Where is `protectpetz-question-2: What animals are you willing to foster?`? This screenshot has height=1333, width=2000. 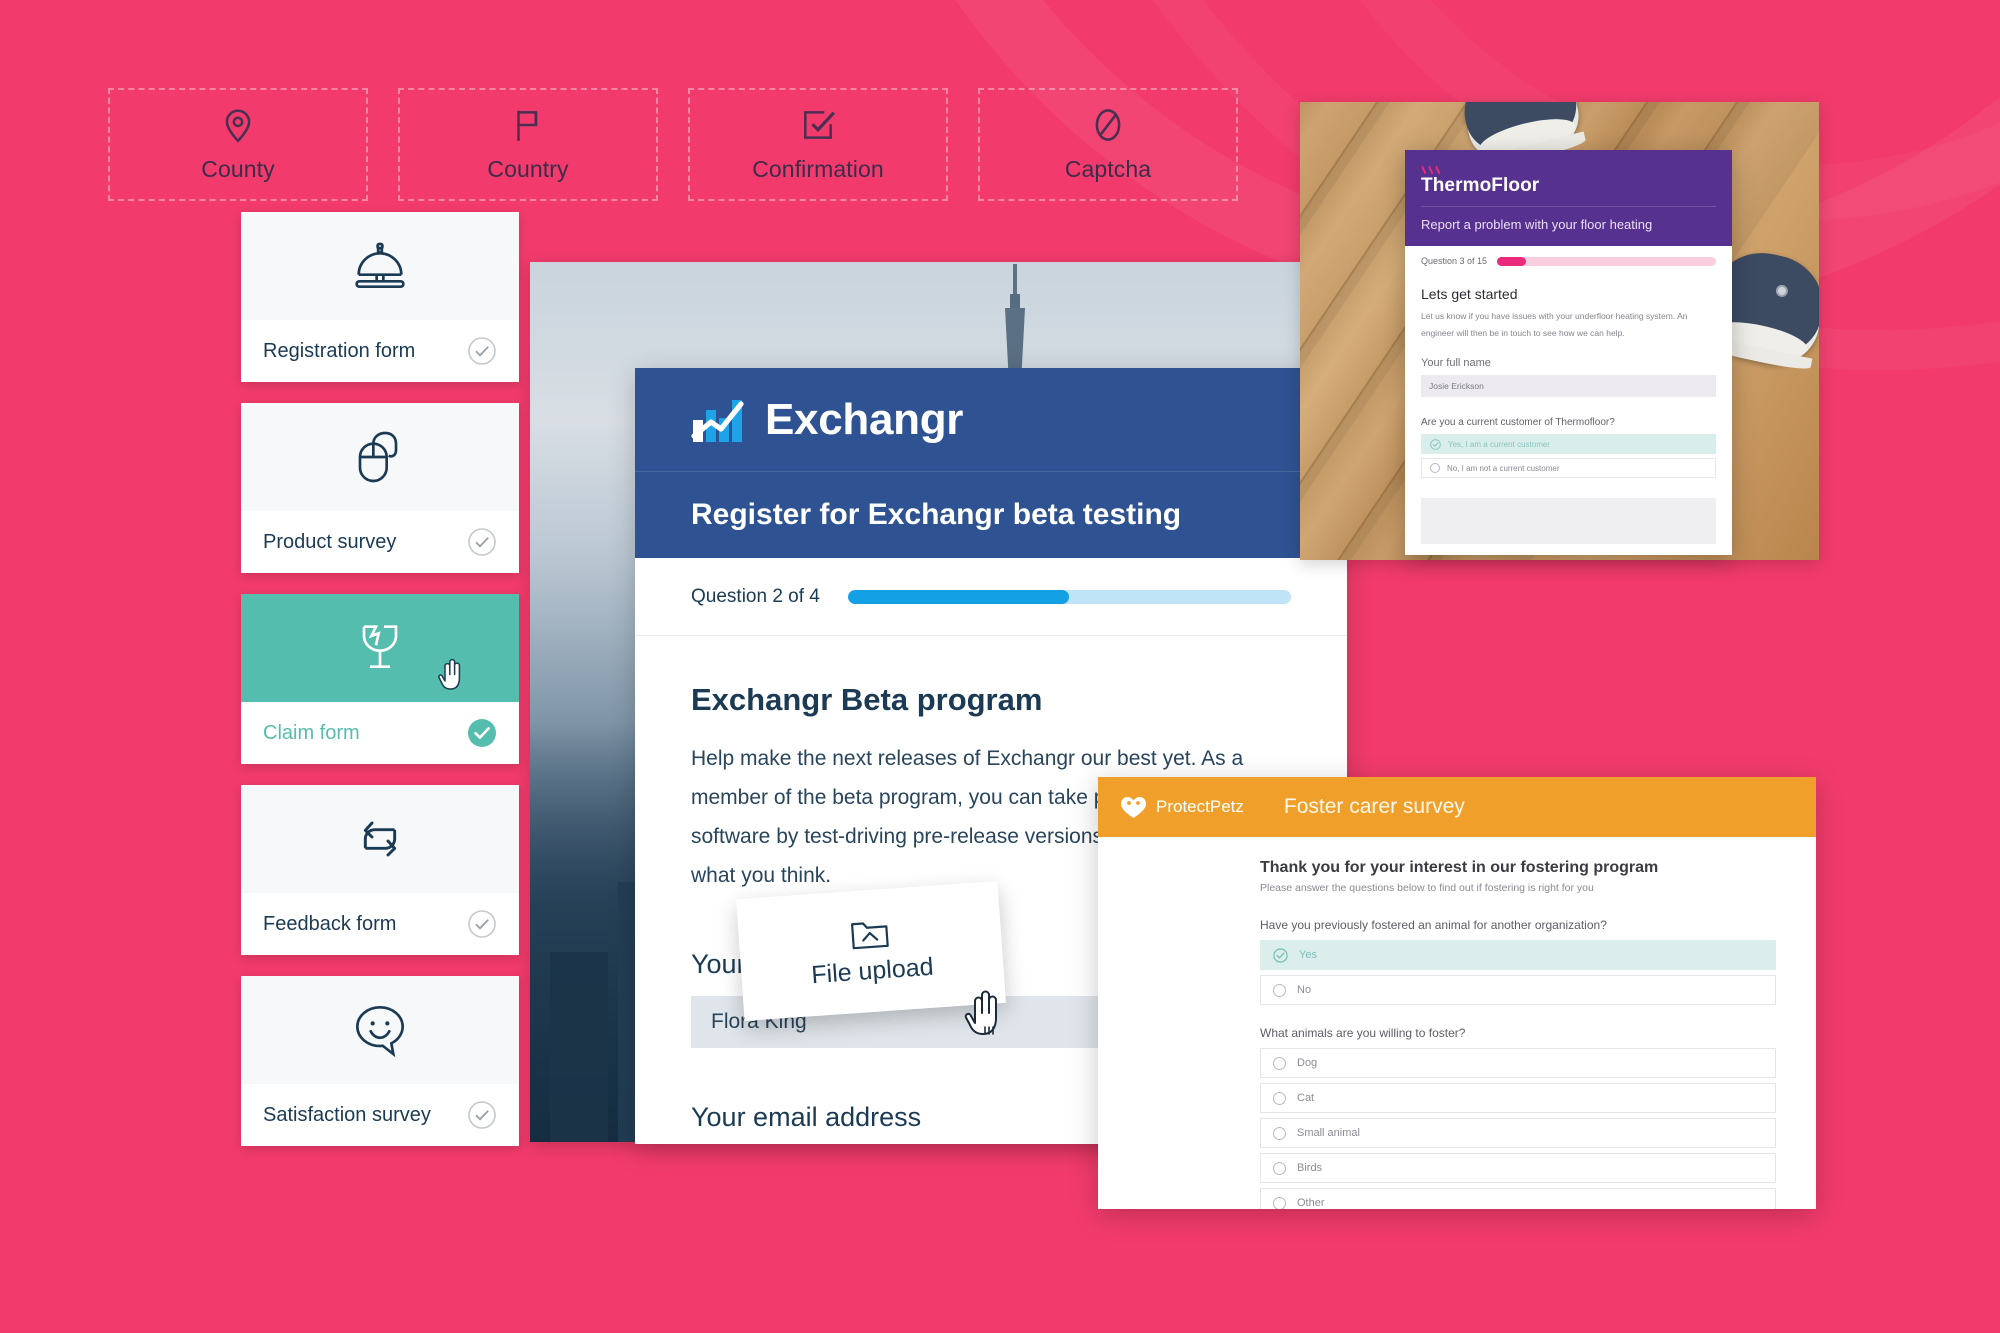 protectpetz-question-2: What animals are you willing to foster? is located at coordinates (1363, 1033).